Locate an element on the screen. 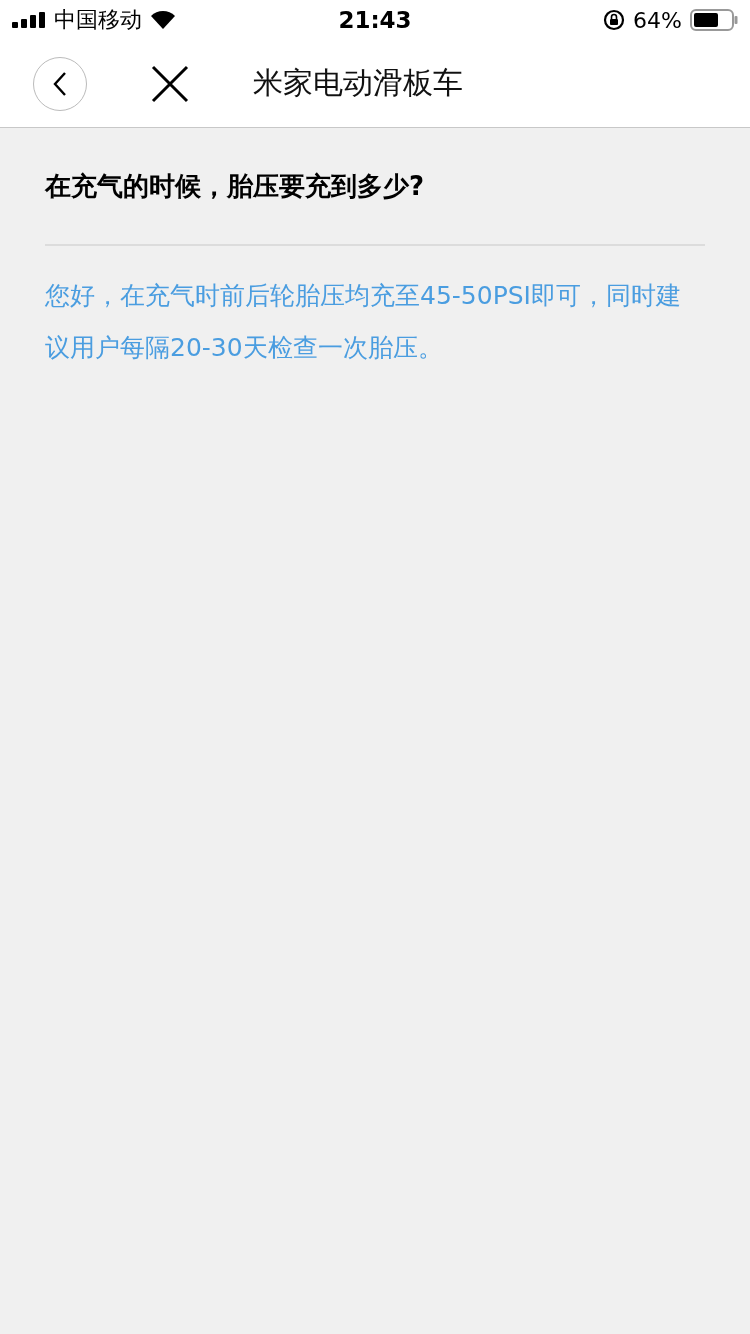 The height and width of the screenshot is (1334, 750). close-button is located at coordinates (170, 83).